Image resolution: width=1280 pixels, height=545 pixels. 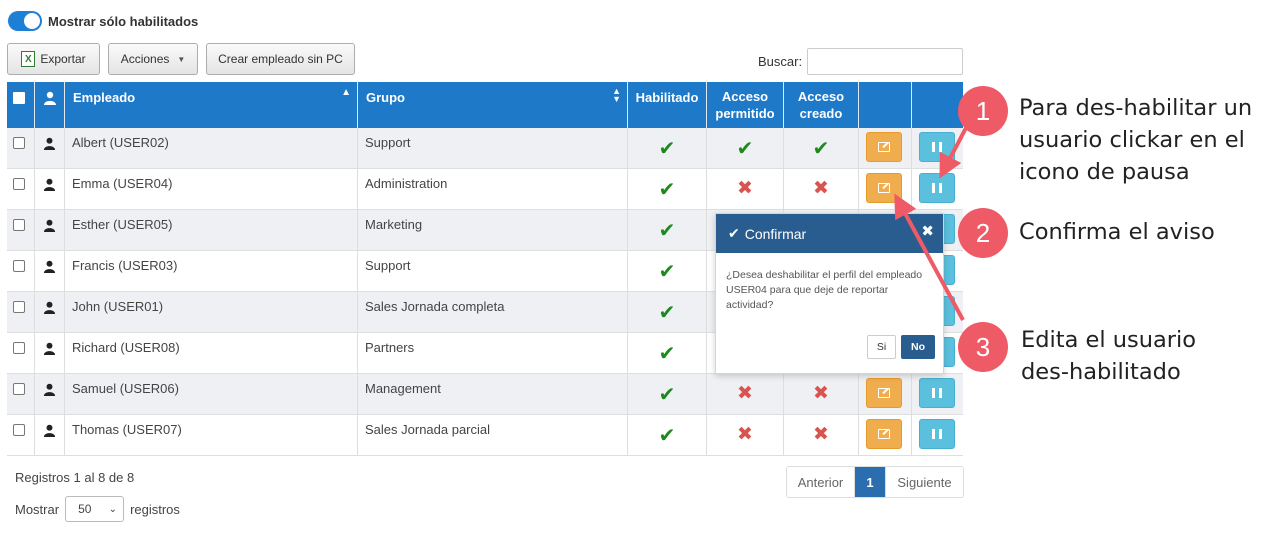 I want to click on group-cell: Administration, so click(x=493, y=189).